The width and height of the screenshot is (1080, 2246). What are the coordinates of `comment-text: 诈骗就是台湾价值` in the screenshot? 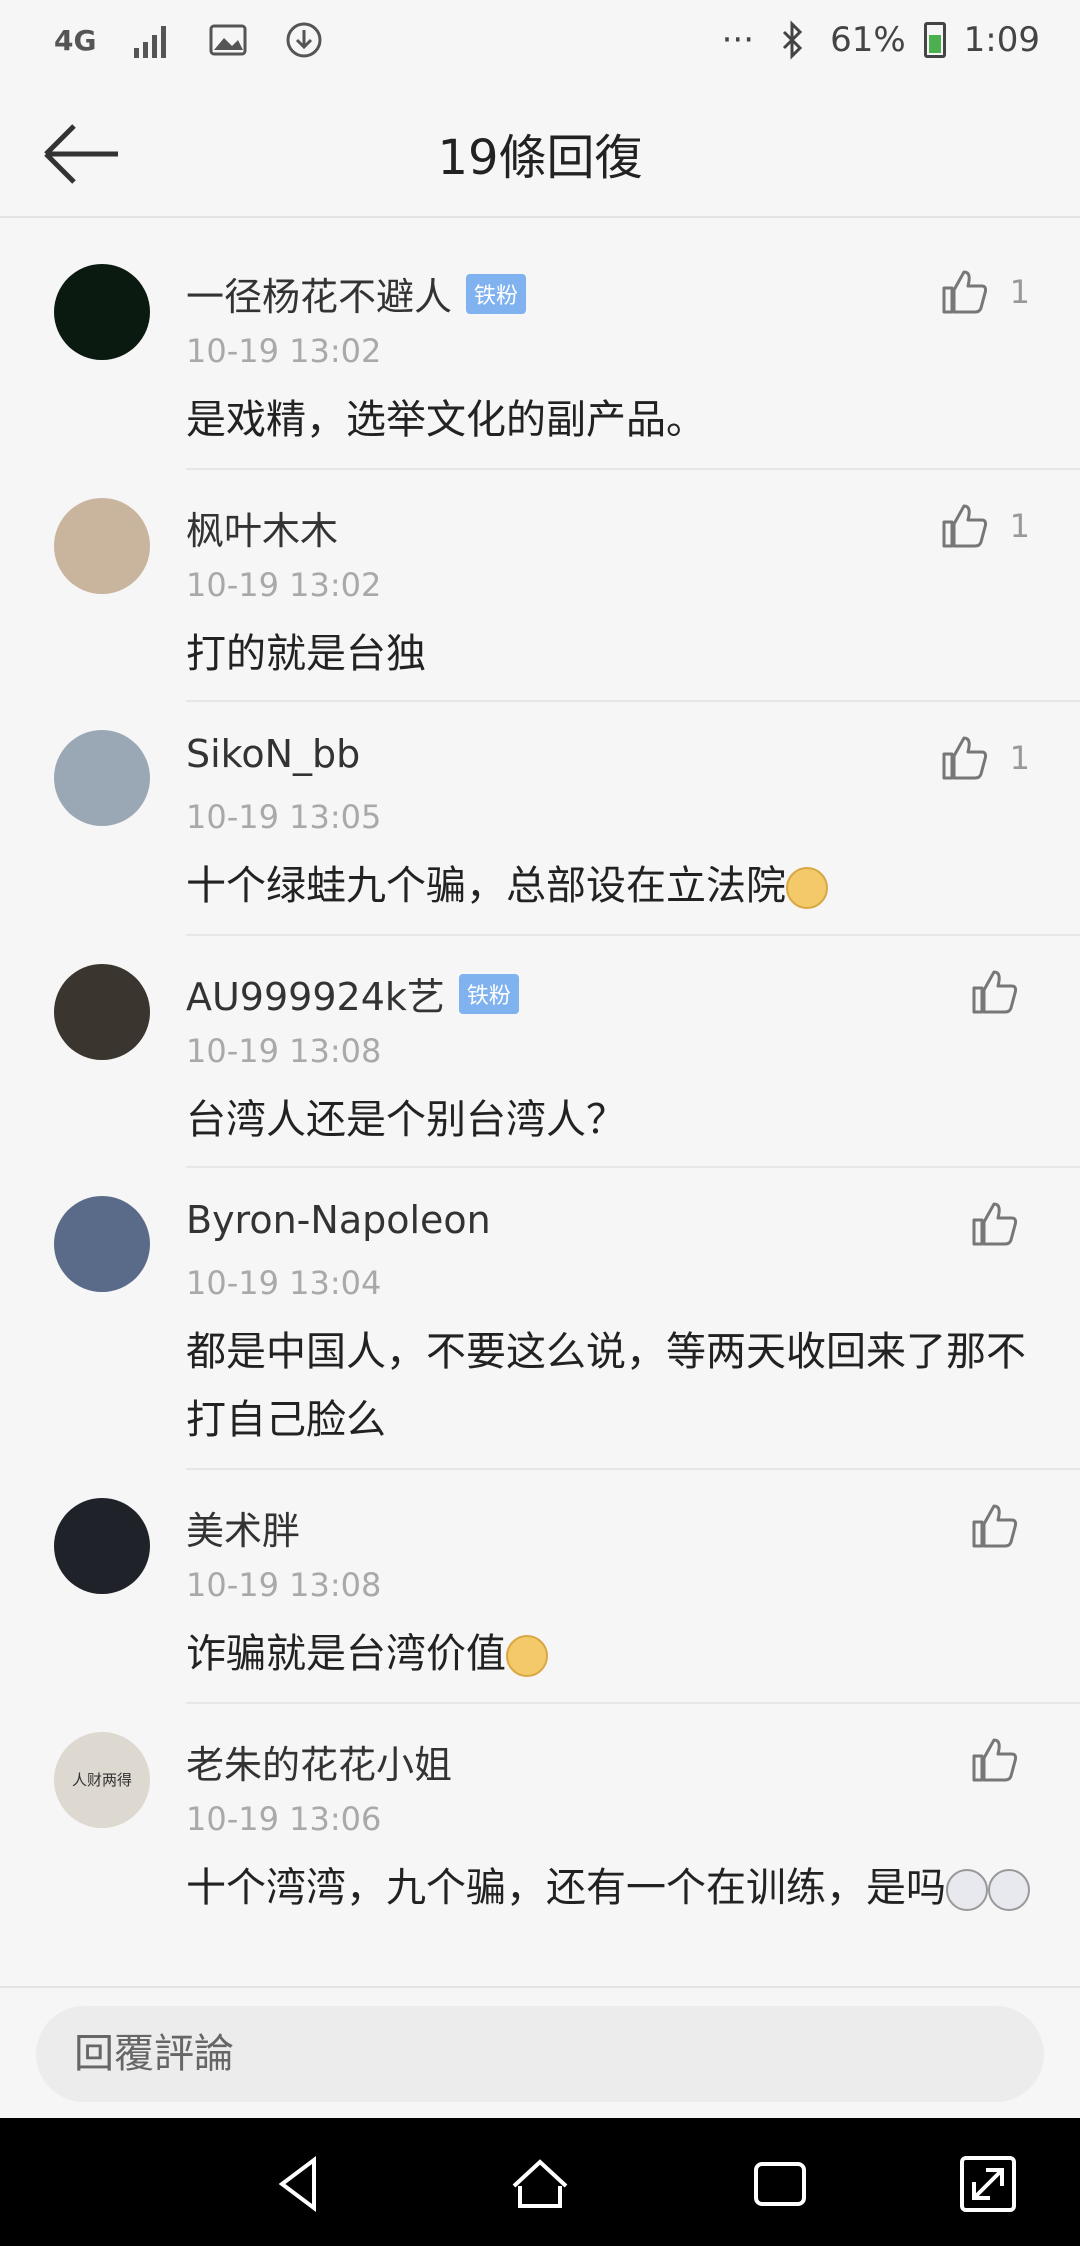 It's located at (616, 1654).